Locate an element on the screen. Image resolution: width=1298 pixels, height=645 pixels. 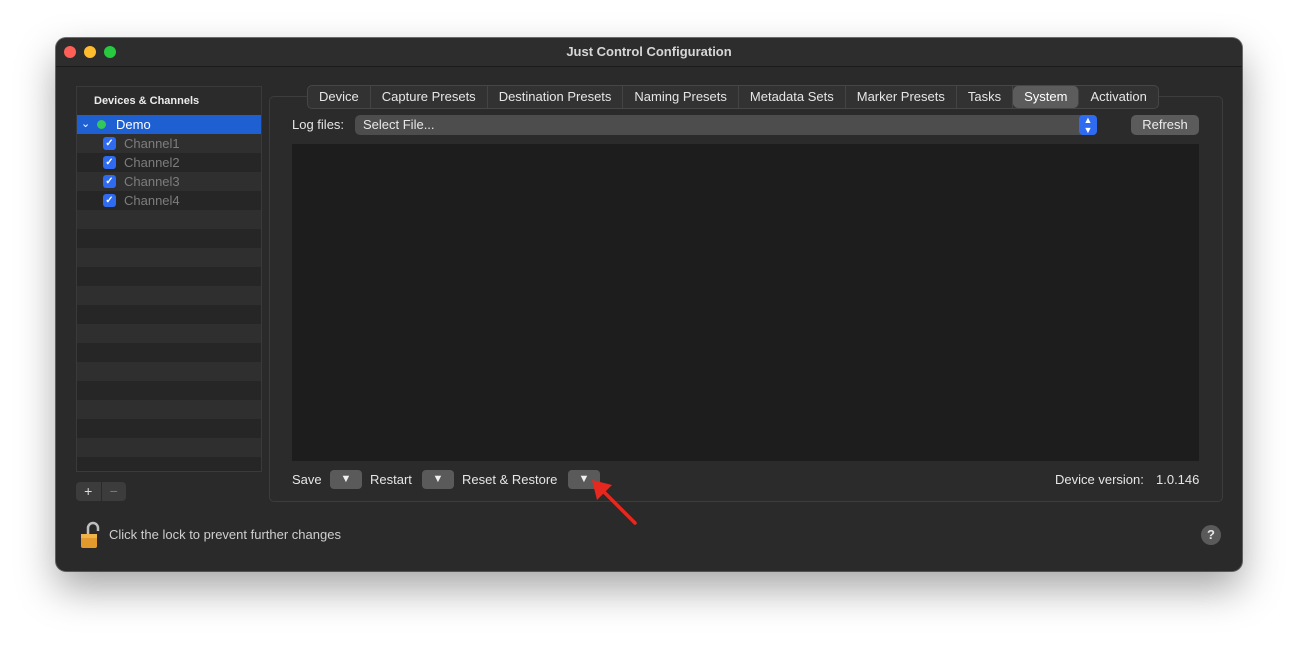
tab-tasks: Tasks is located at coordinates (985, 97).